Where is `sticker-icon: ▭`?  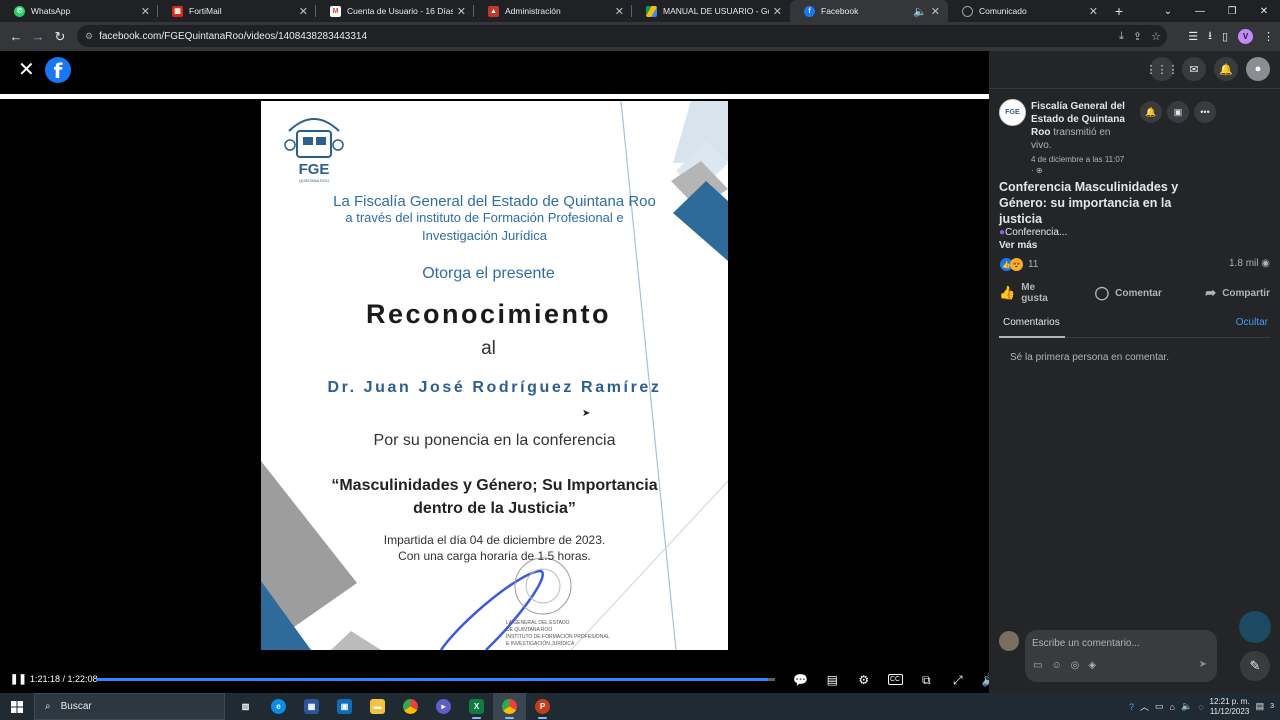
sticker-icon: ▭ is located at coordinates (1037, 665).